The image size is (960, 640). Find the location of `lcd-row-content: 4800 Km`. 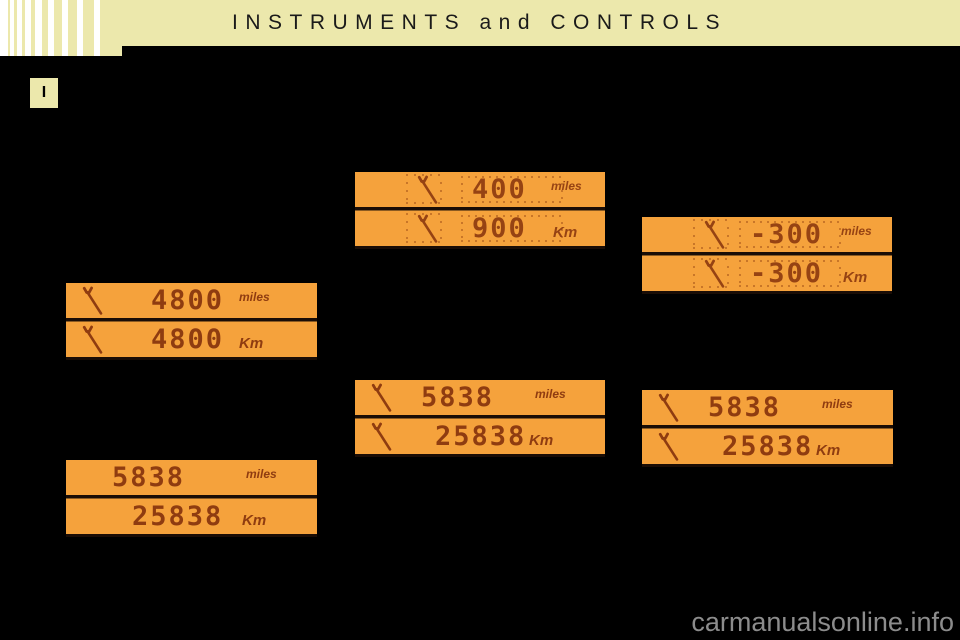

lcd-row-content: 4800 Km is located at coordinates (191, 339).